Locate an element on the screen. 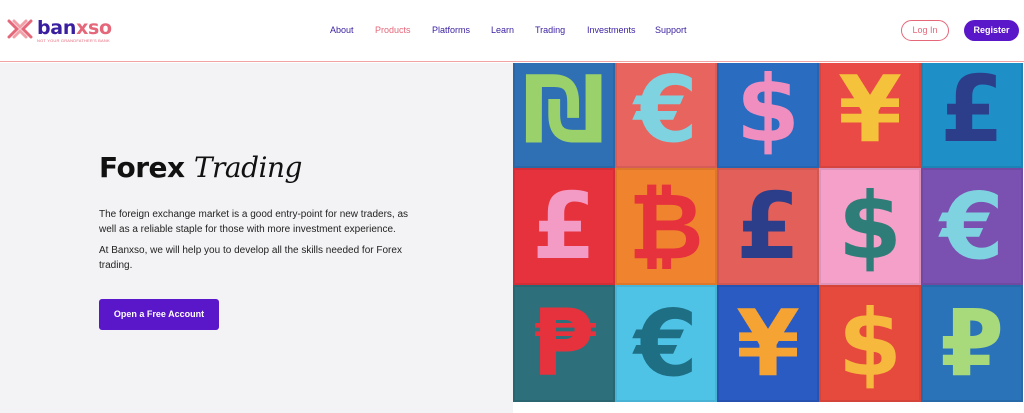  nav-item-trading: Trading is located at coordinates (550, 30).